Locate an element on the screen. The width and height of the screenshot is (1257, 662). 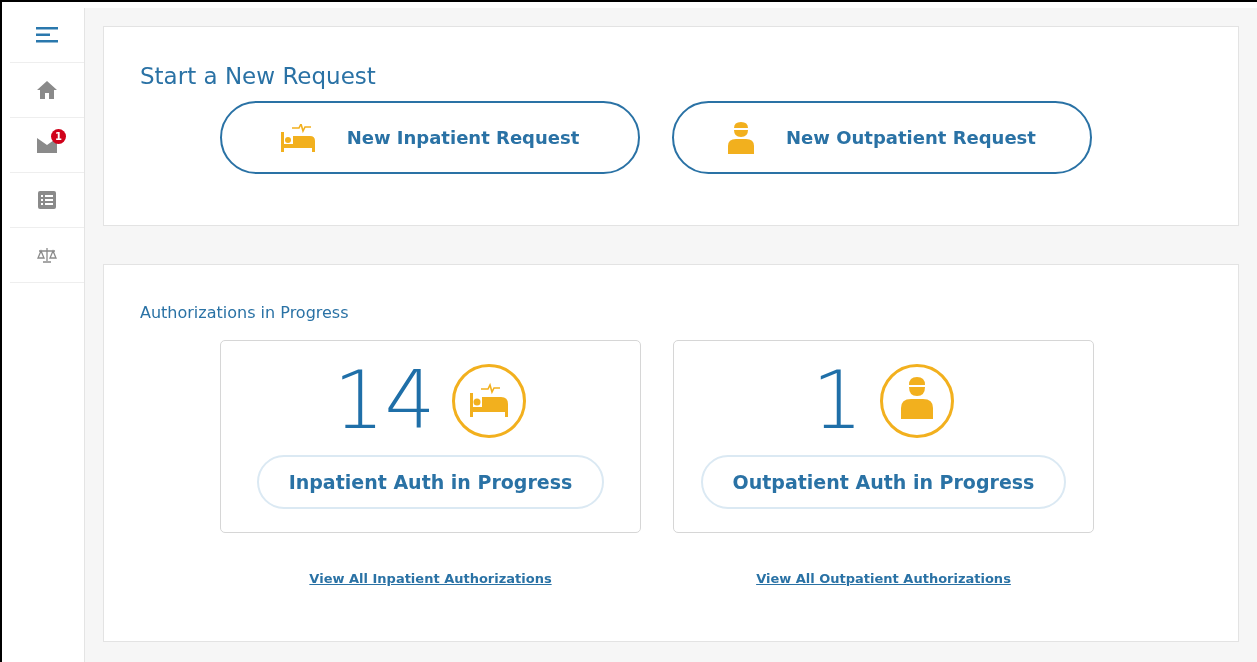
notification-badge: 1 is located at coordinates (58, 136).